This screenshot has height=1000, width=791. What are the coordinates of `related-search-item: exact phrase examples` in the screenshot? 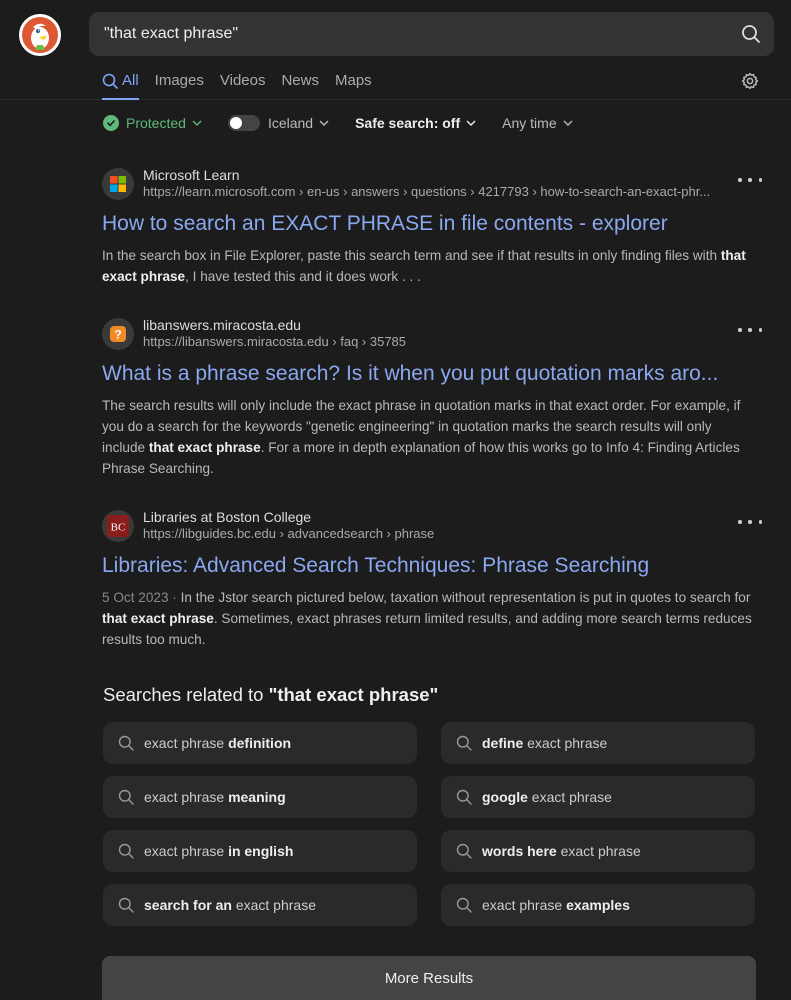 It's located at (598, 905).